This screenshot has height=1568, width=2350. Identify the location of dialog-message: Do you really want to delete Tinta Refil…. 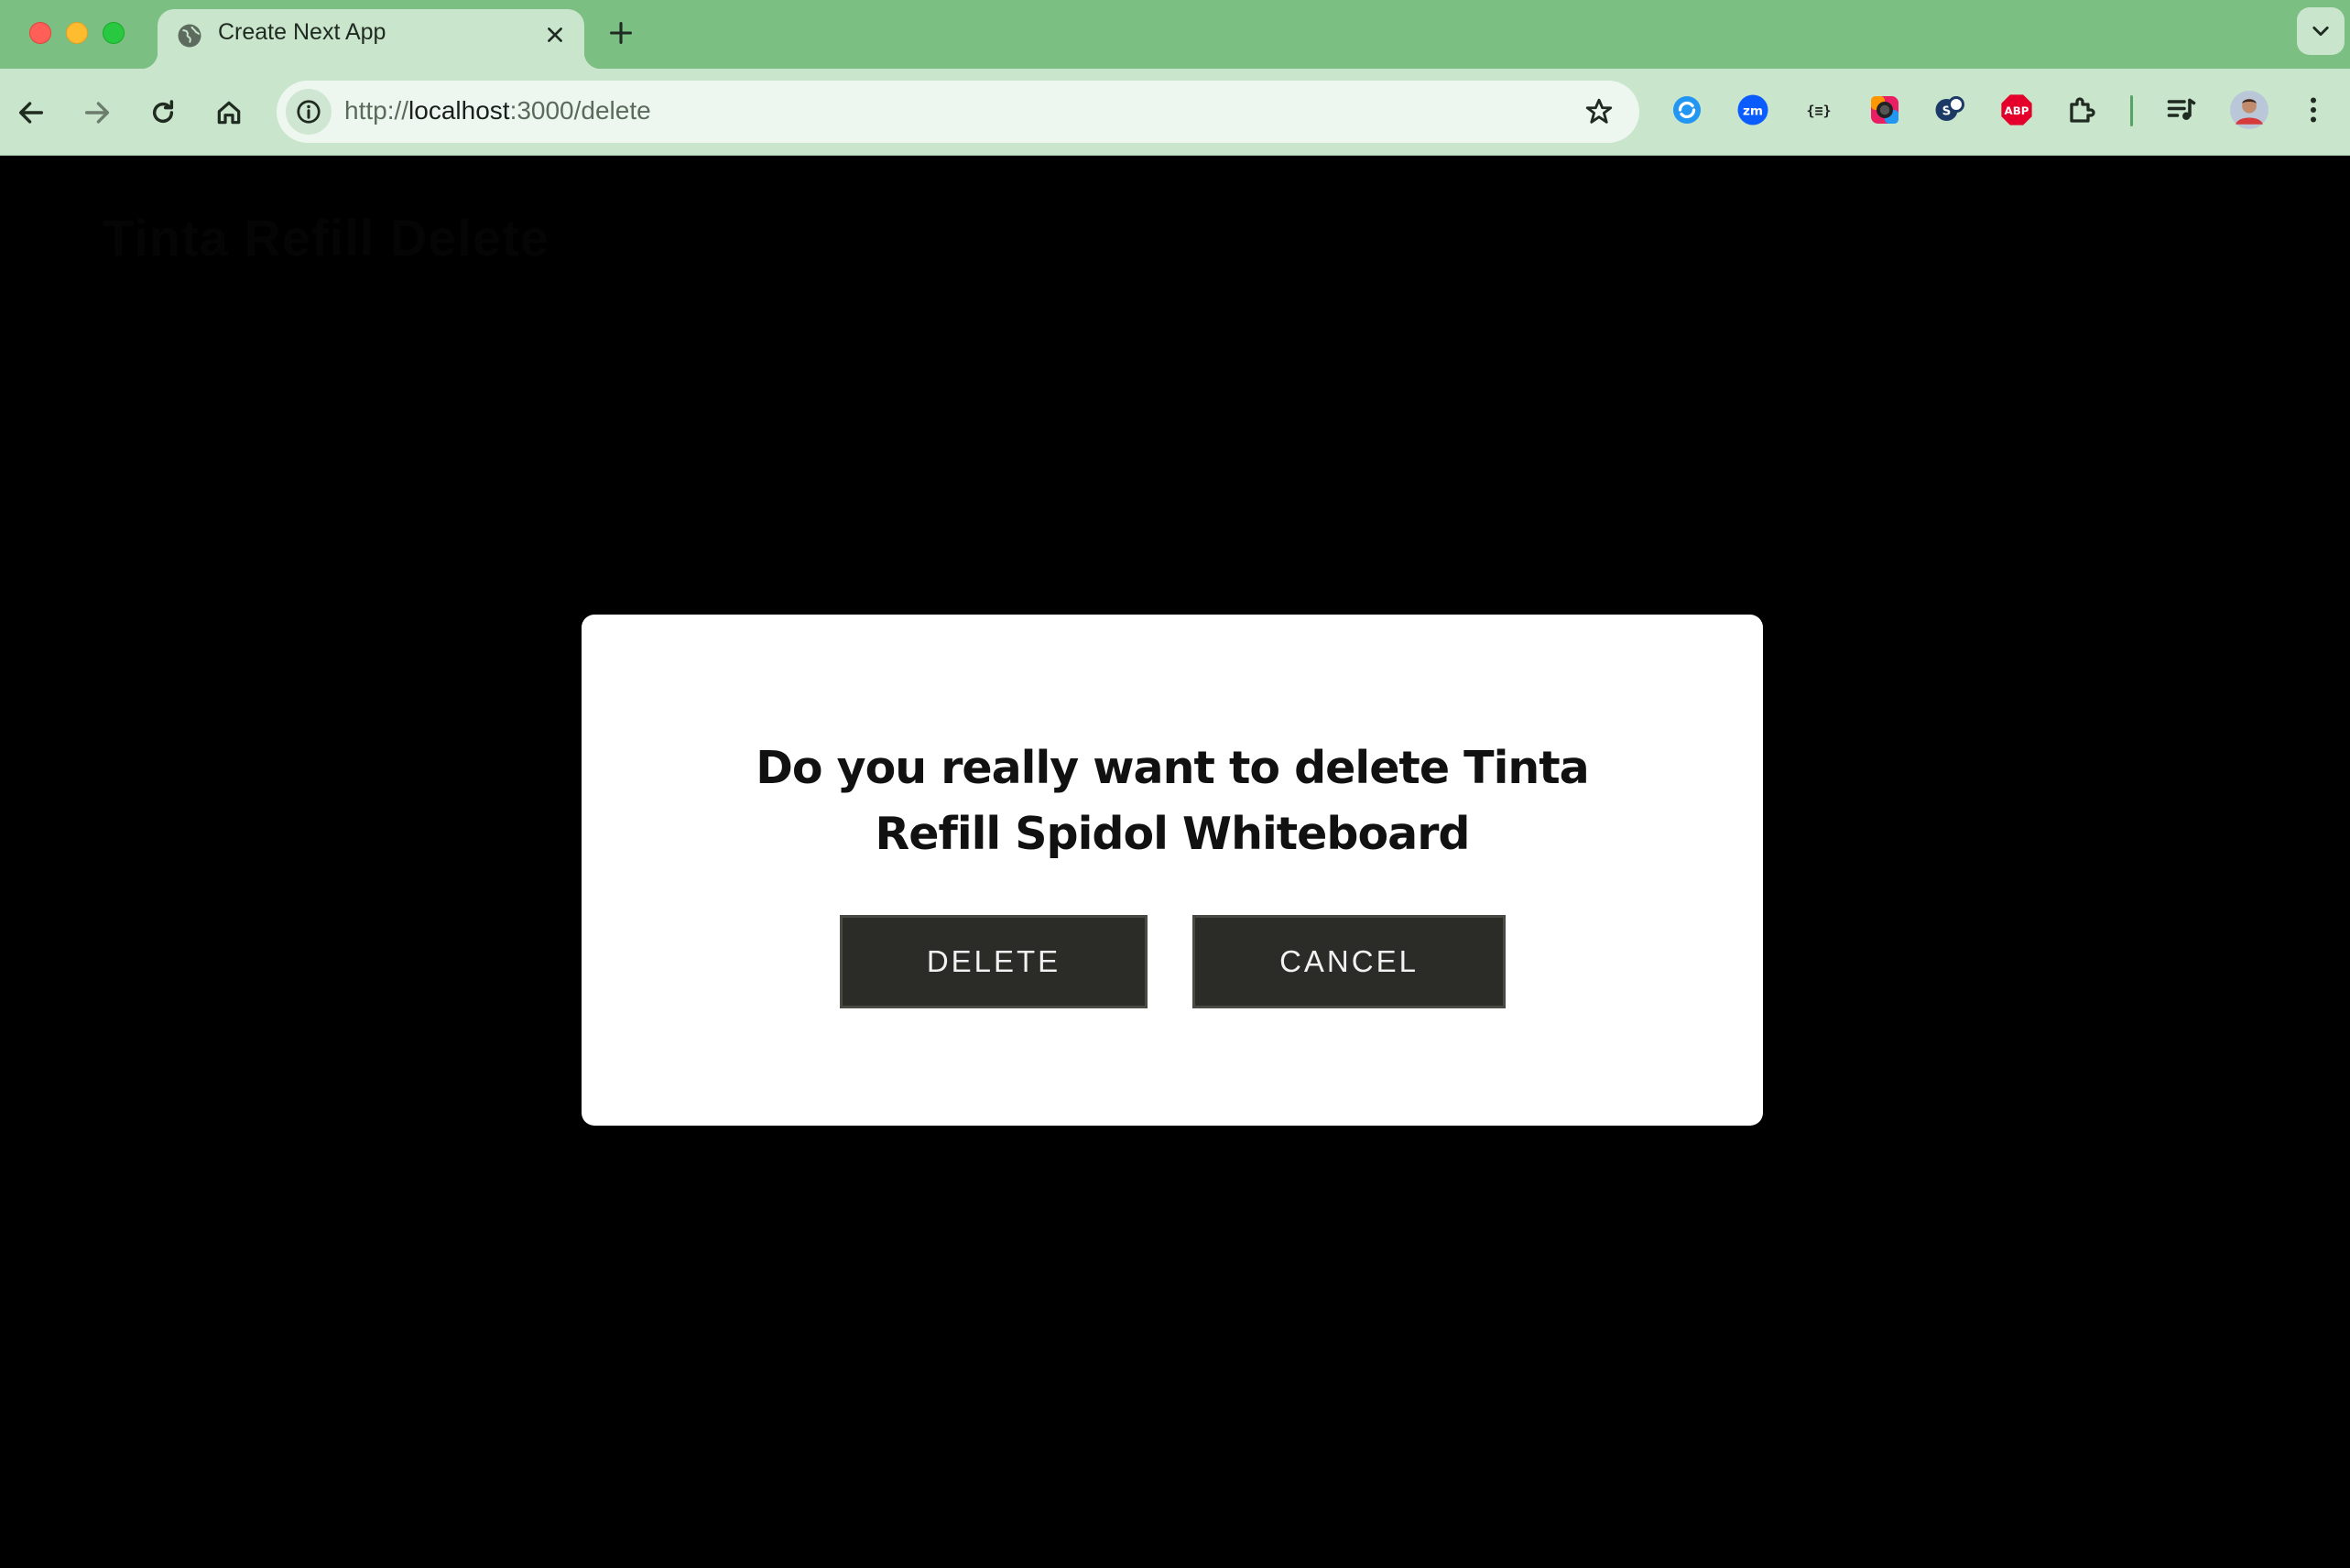
(1173, 801).